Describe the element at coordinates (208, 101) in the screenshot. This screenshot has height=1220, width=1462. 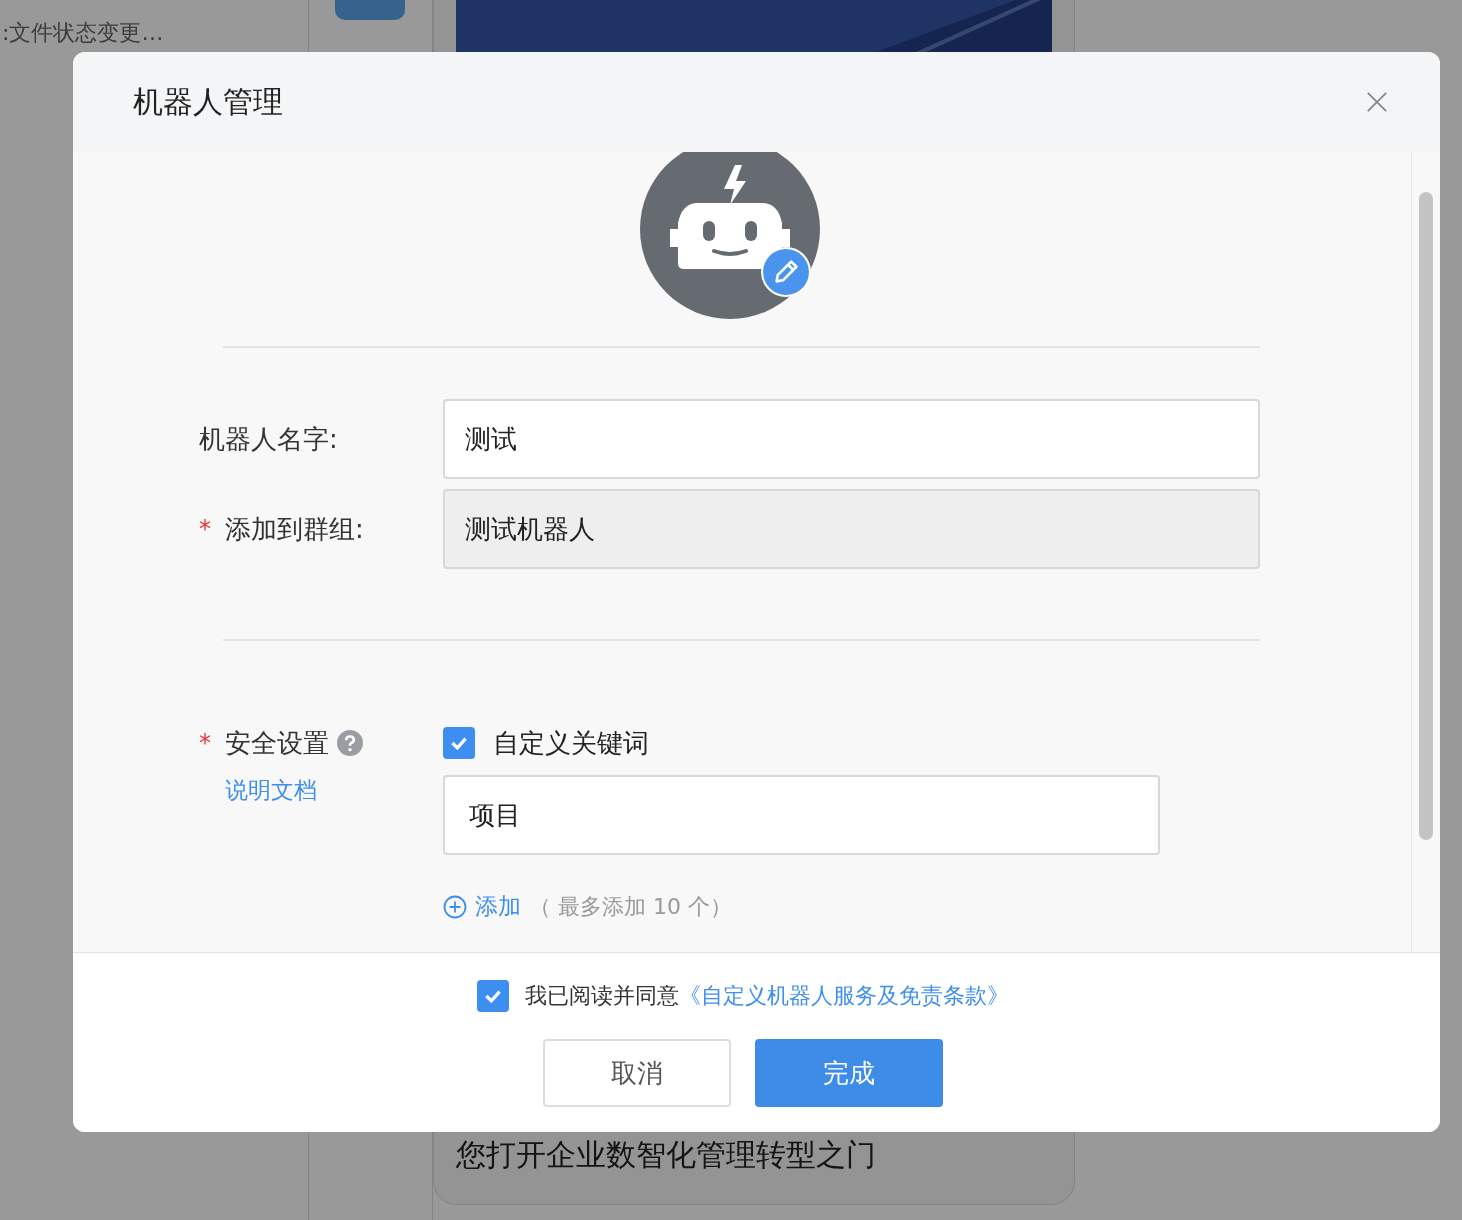
I see `dialog-title: 机器人管理` at that location.